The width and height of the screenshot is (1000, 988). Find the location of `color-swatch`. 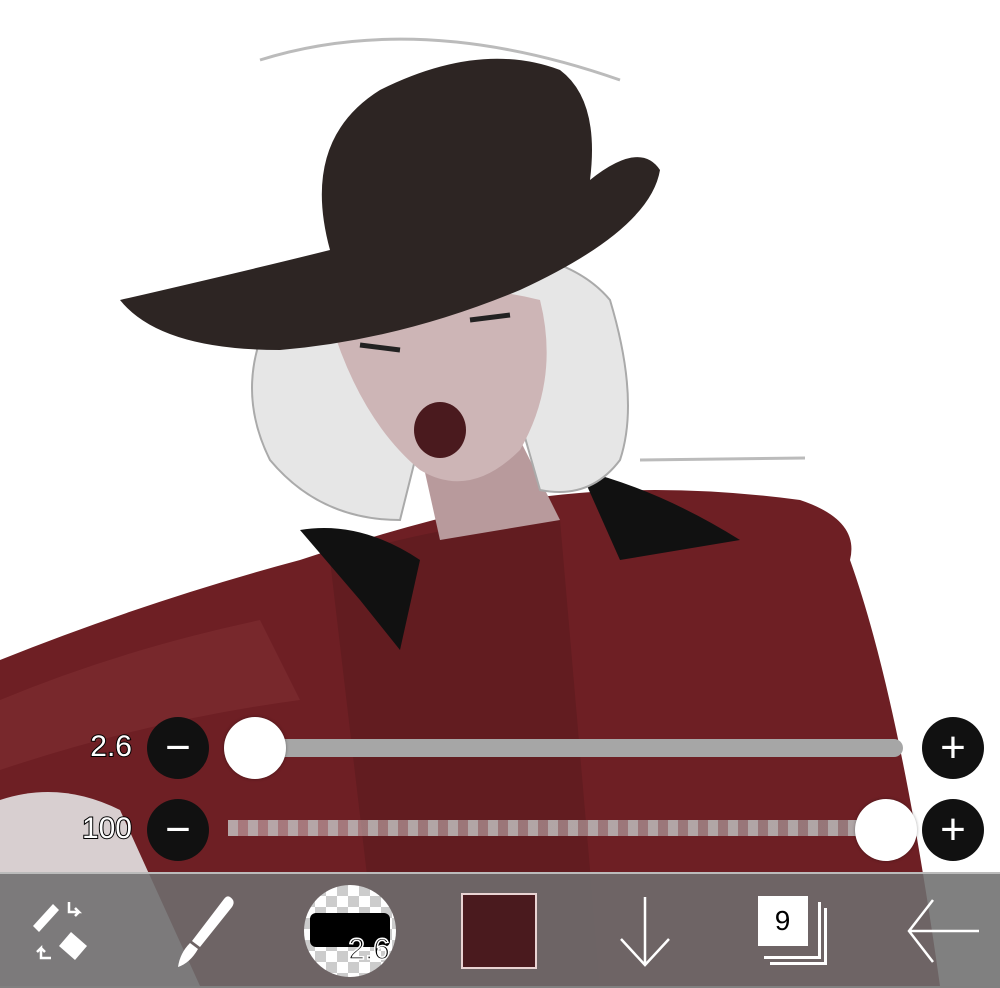

color-swatch is located at coordinates (499, 931).